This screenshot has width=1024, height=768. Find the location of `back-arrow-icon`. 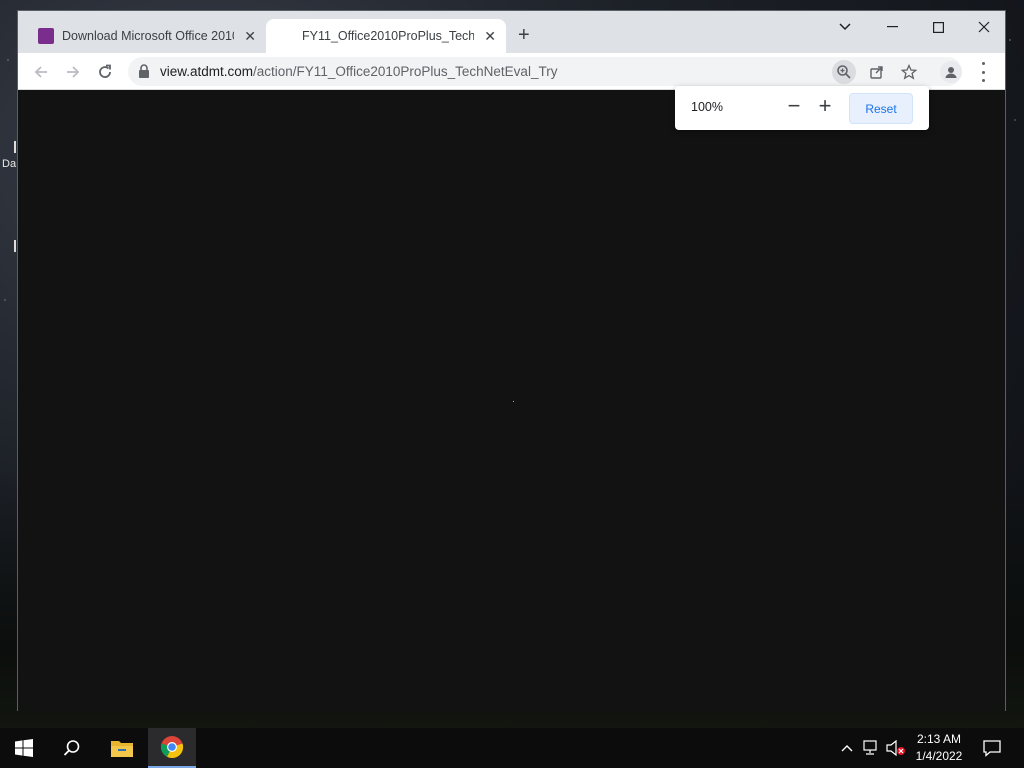

back-arrow-icon is located at coordinates (41, 72).